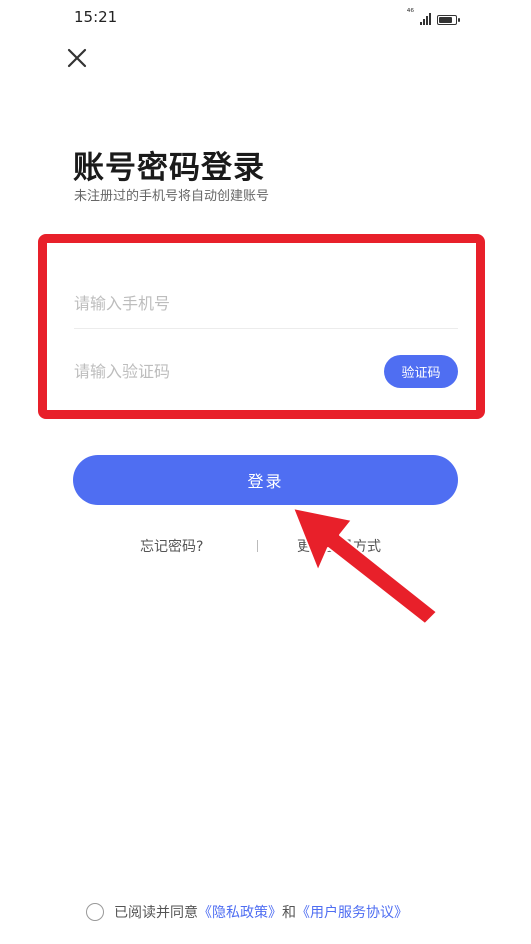 The height and width of the screenshot is (944, 531). Describe the element at coordinates (257, 546) in the screenshot. I see `links-divider` at that location.